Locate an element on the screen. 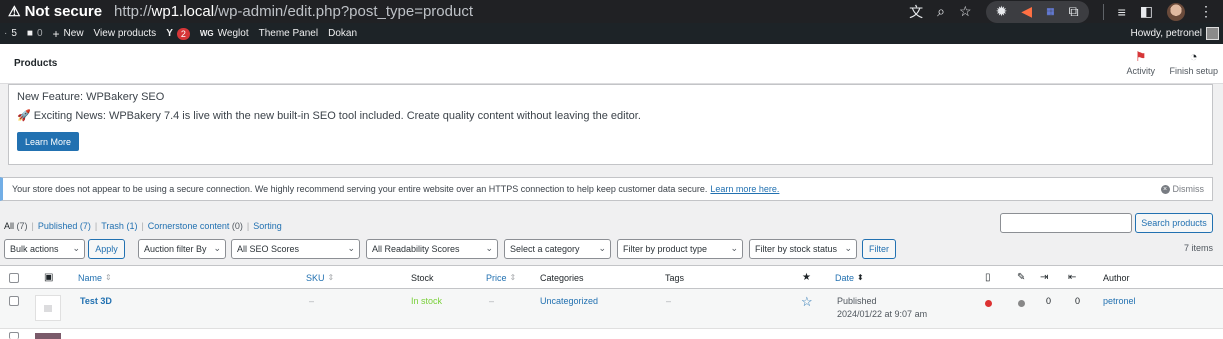 This screenshot has height=339, width=1223. theme-panel-item: Theme Panel is located at coordinates (288, 33).